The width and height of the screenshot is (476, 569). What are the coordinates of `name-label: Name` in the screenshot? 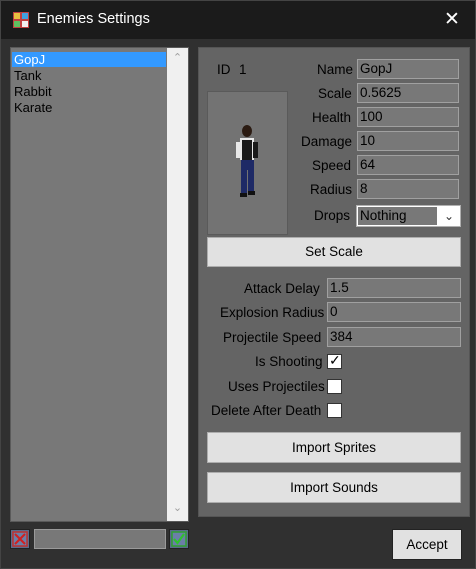 It's located at (335, 69).